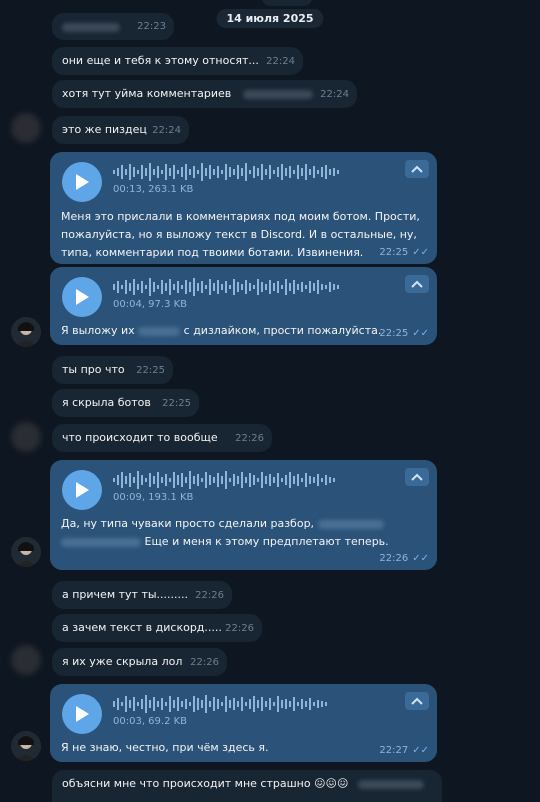 This screenshot has width=540, height=802. I want to click on message-time: 22:23, so click(151, 26).